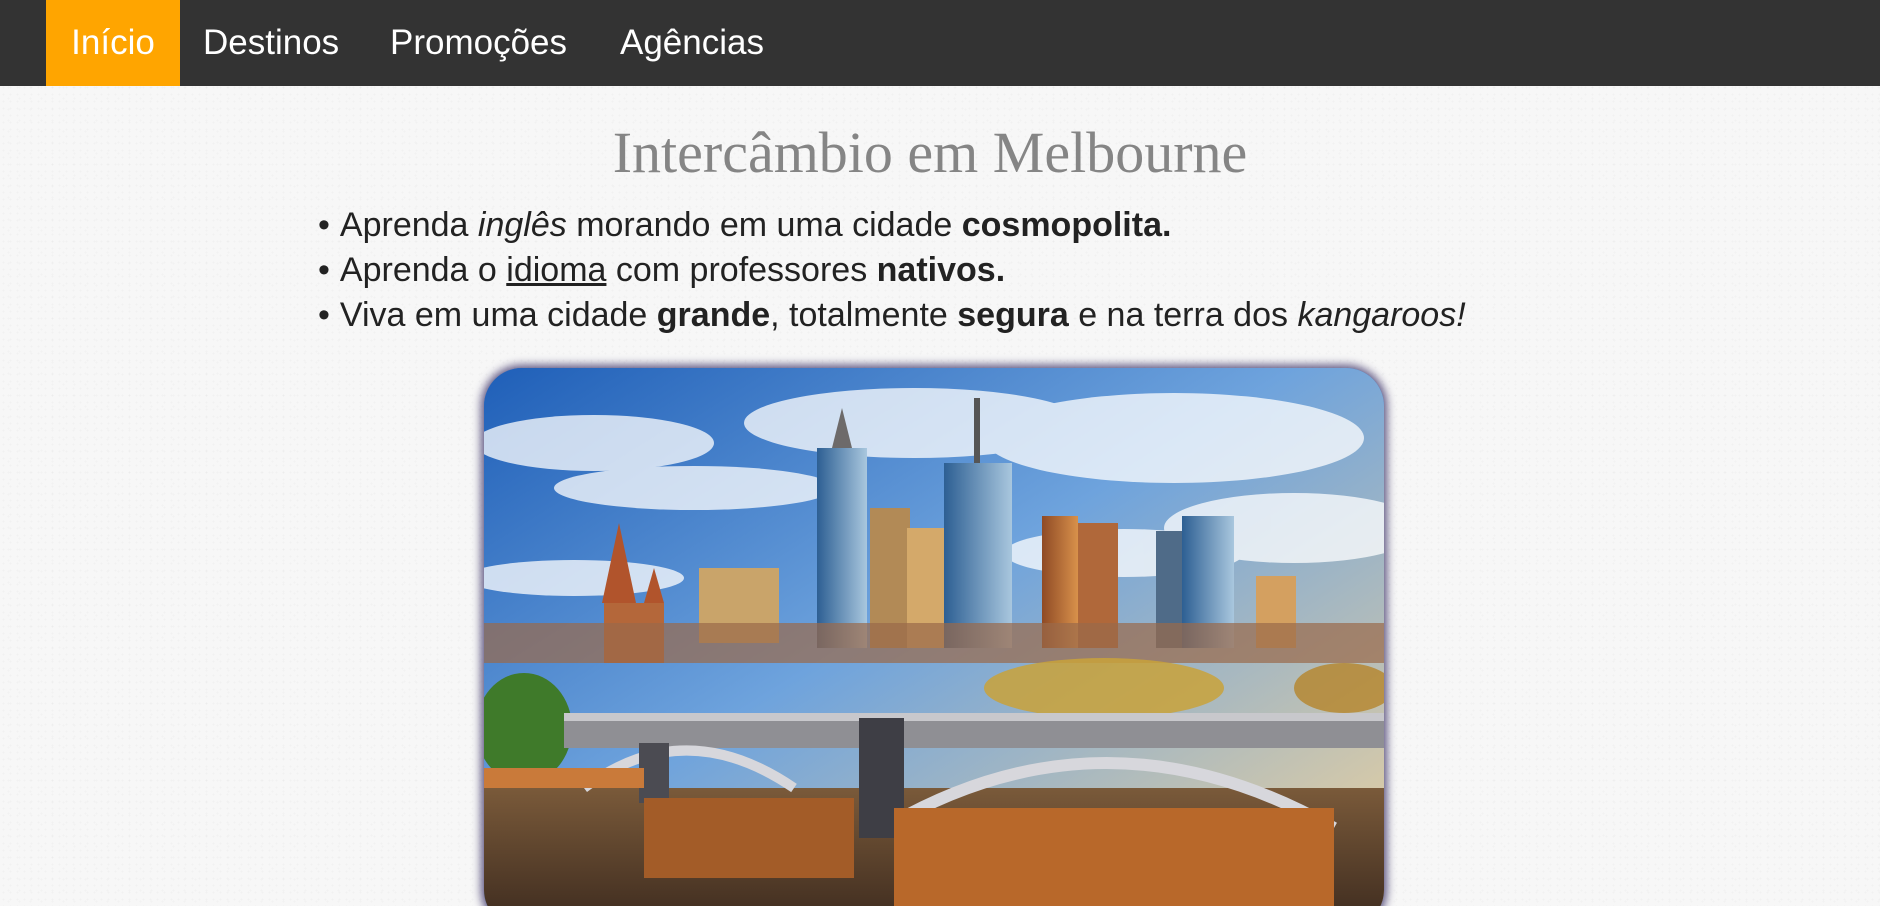 This screenshot has width=1880, height=906. I want to click on feature-text: Viva em uma cidade, so click(498, 315).